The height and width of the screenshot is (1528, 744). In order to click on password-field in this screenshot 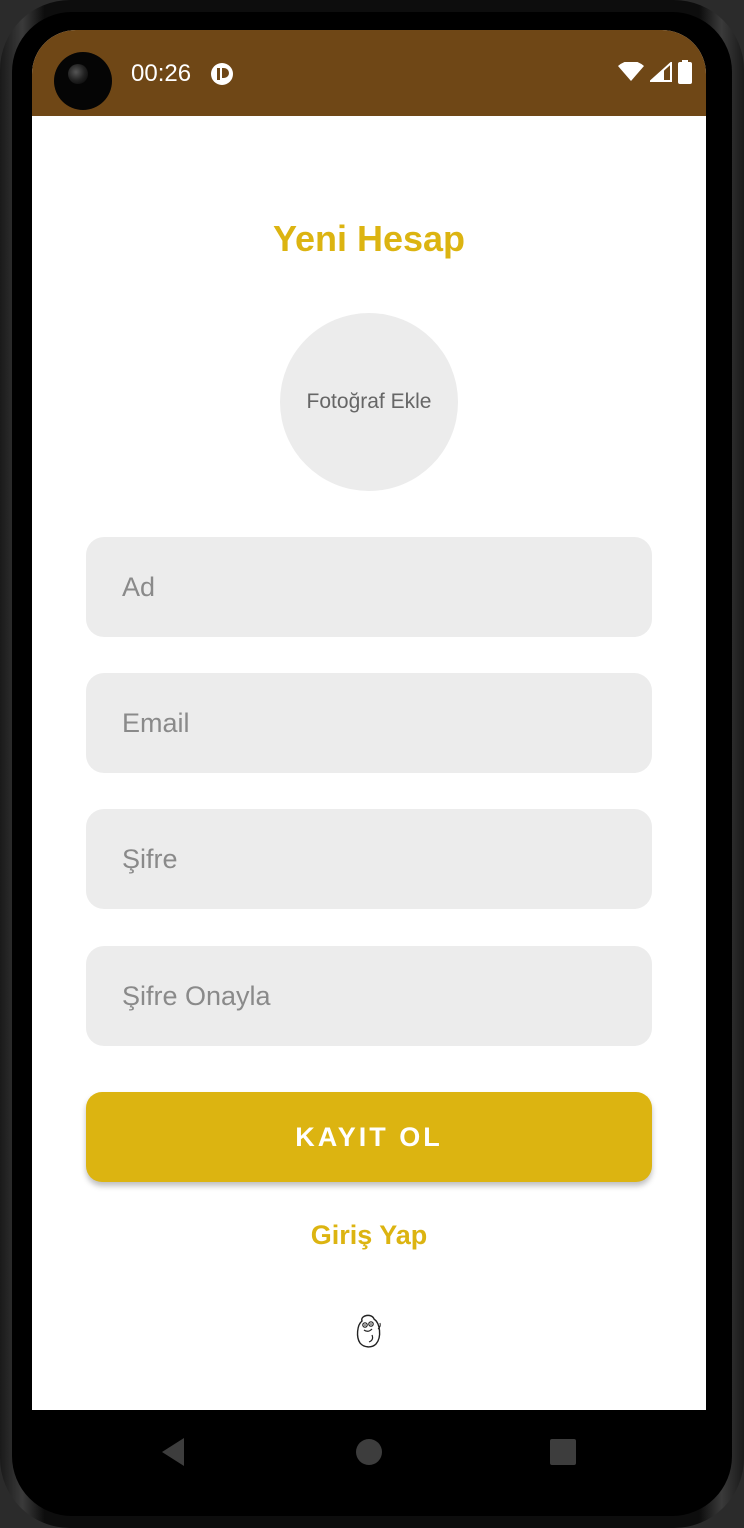, I will do `click(369, 859)`.